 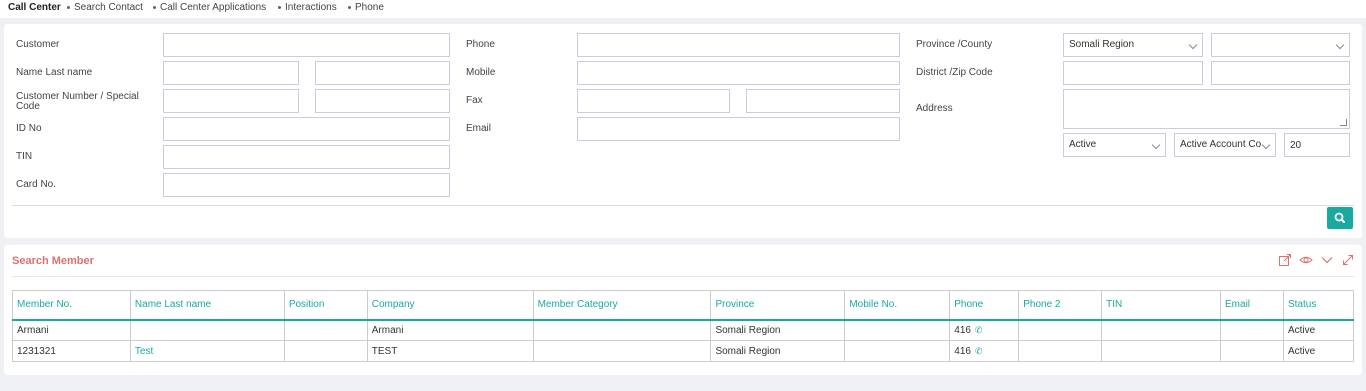 What do you see at coordinates (683, 205) in the screenshot?
I see `form-divider` at bounding box center [683, 205].